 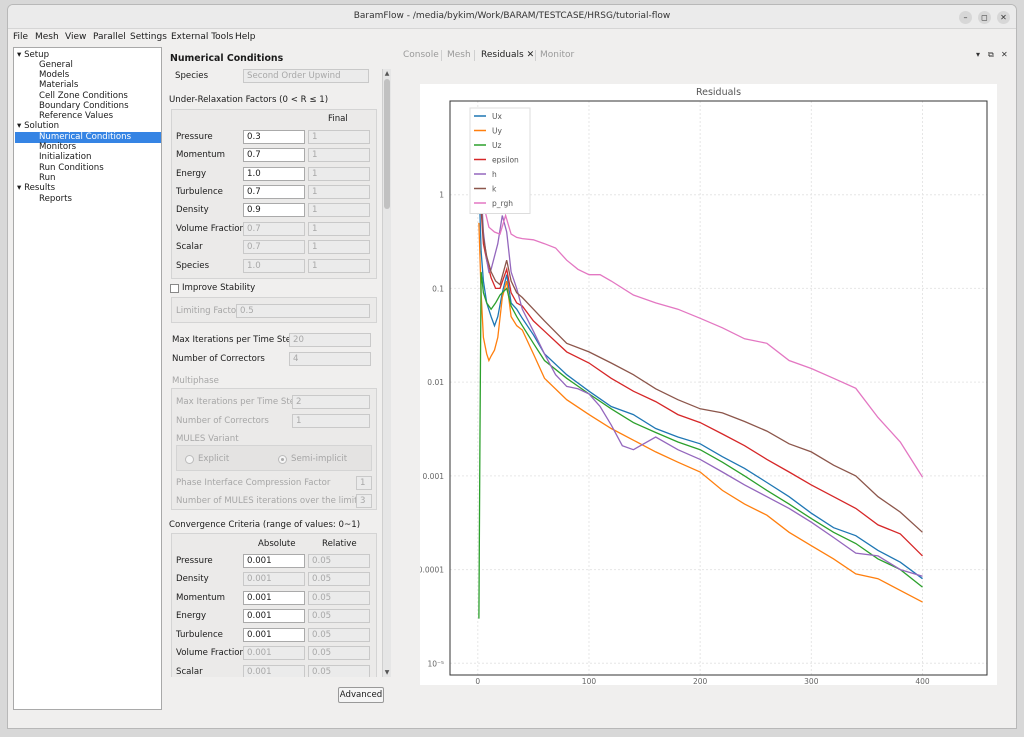 I want to click on float-icon: ⧉, so click(x=991, y=55).